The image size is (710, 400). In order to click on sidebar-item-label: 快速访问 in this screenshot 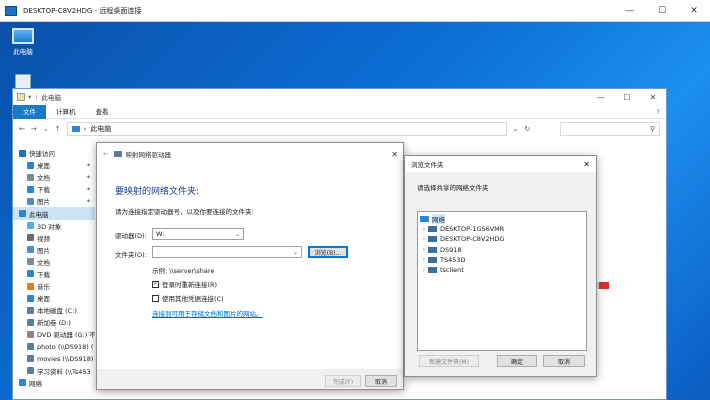, I will do `click(42, 154)`.